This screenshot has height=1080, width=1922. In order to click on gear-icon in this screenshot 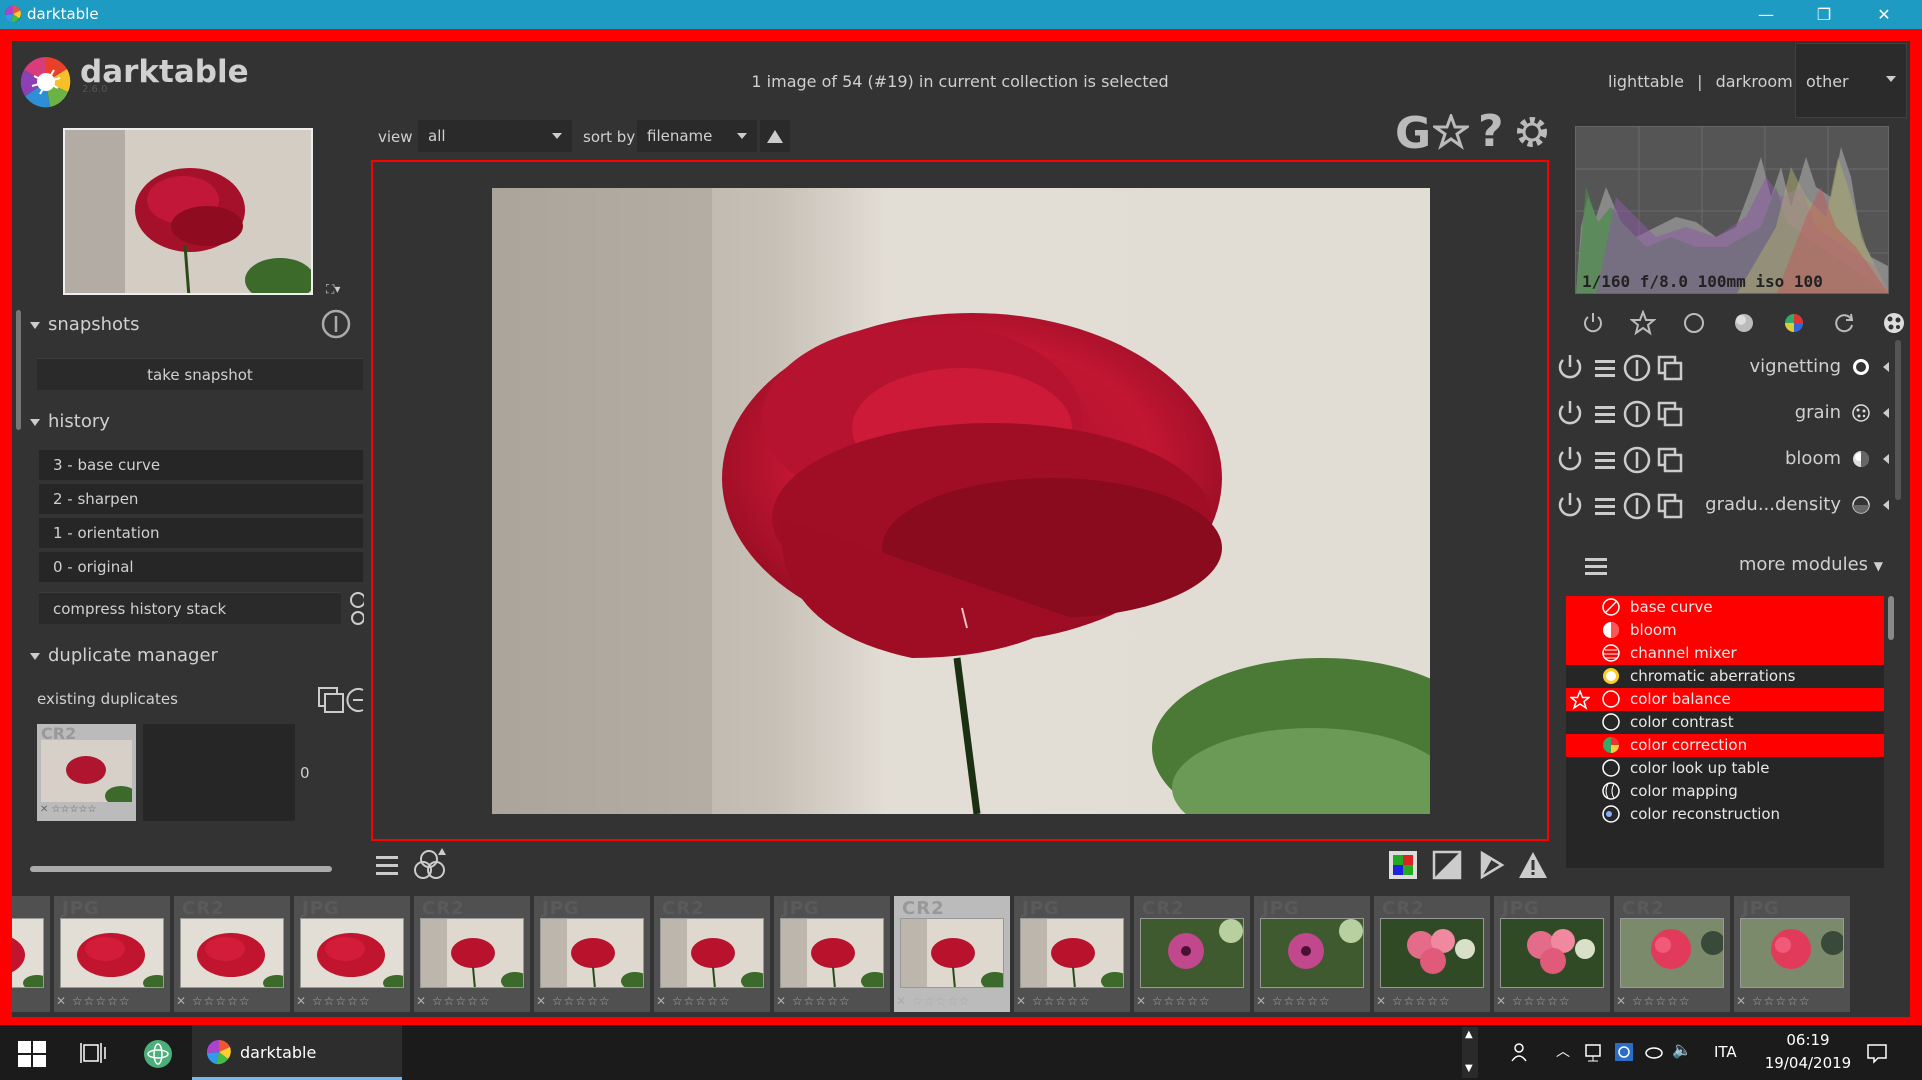, I will do `click(1532, 132)`.